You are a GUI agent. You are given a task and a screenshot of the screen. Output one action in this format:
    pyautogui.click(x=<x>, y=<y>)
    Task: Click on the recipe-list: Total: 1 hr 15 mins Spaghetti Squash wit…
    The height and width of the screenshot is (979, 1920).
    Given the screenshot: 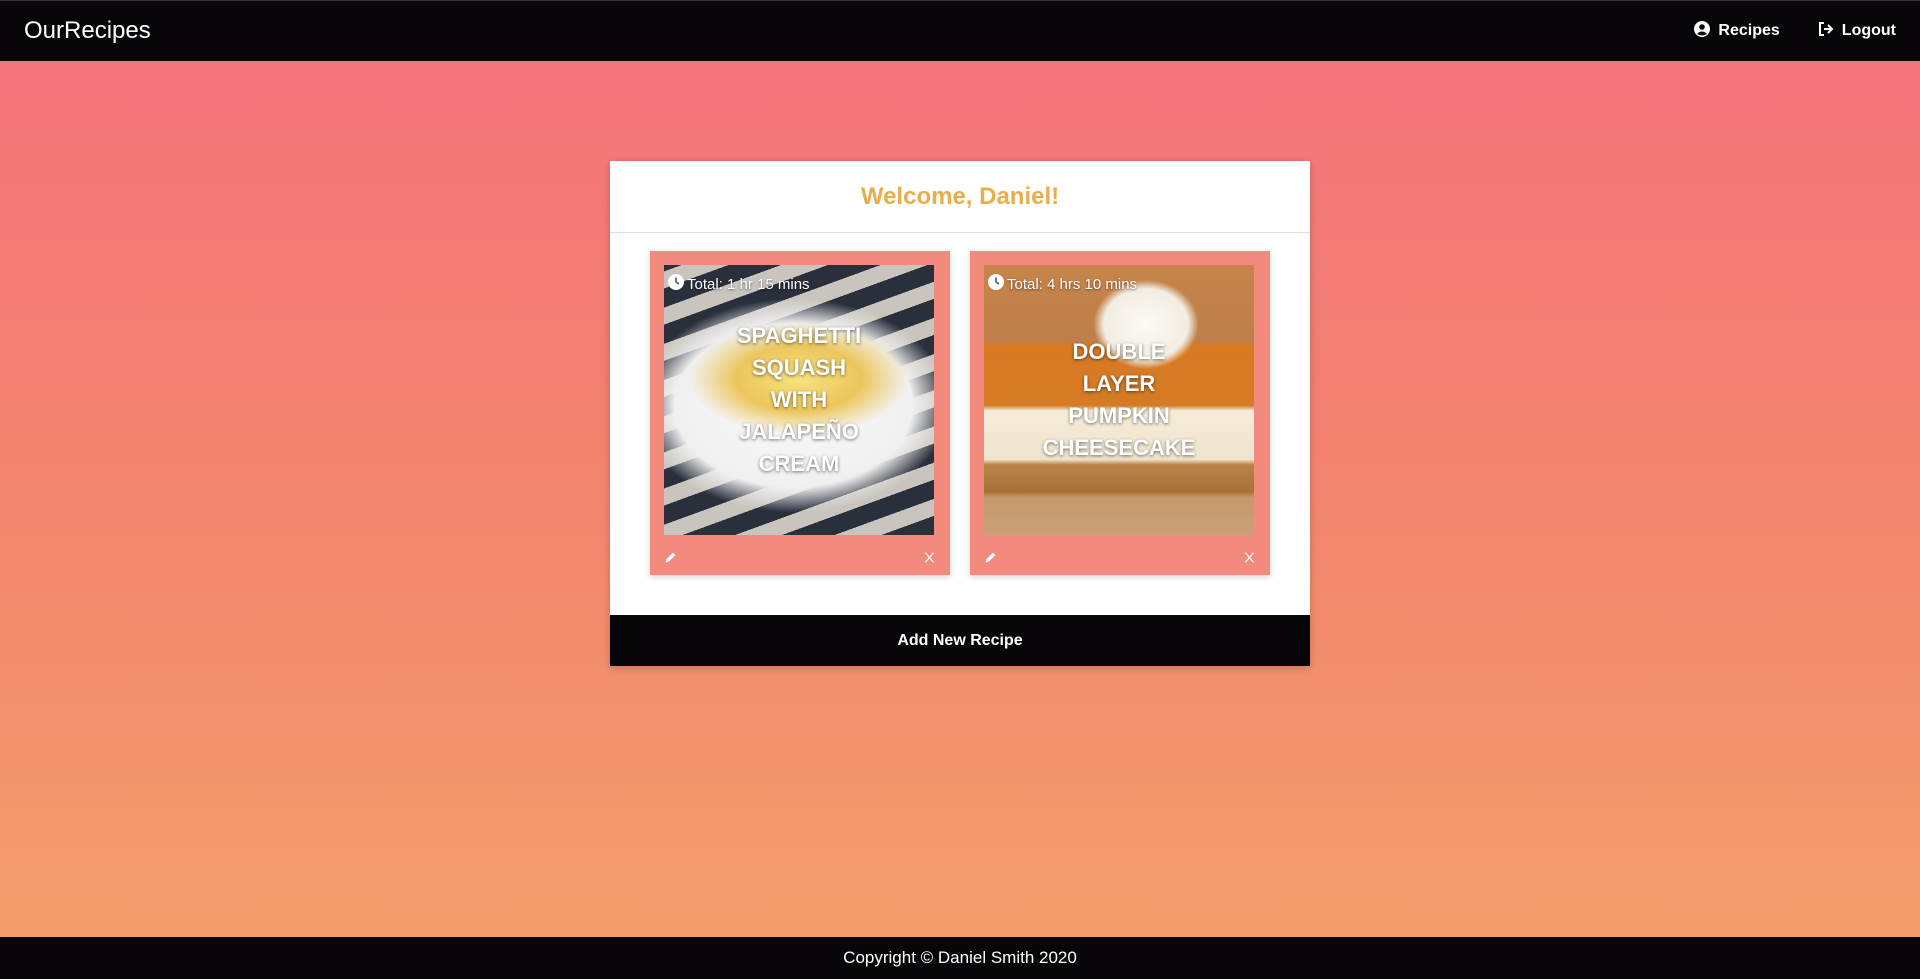 What is the action you would take?
    pyautogui.click(x=960, y=413)
    